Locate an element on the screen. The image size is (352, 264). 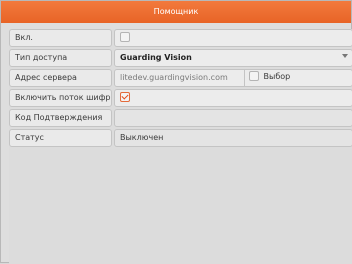
access-type-label: Тип доступа is located at coordinates (60, 58).